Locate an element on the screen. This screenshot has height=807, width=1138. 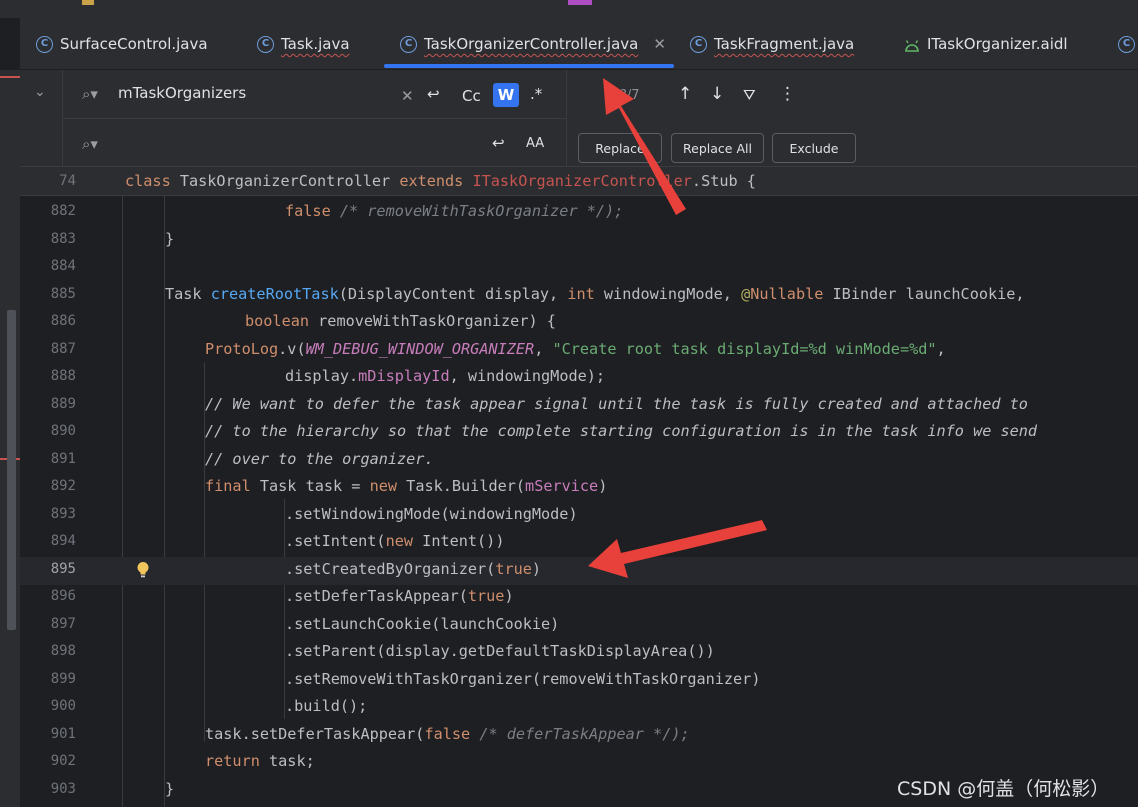
clear-icon: ✕ is located at coordinates (407, 96).